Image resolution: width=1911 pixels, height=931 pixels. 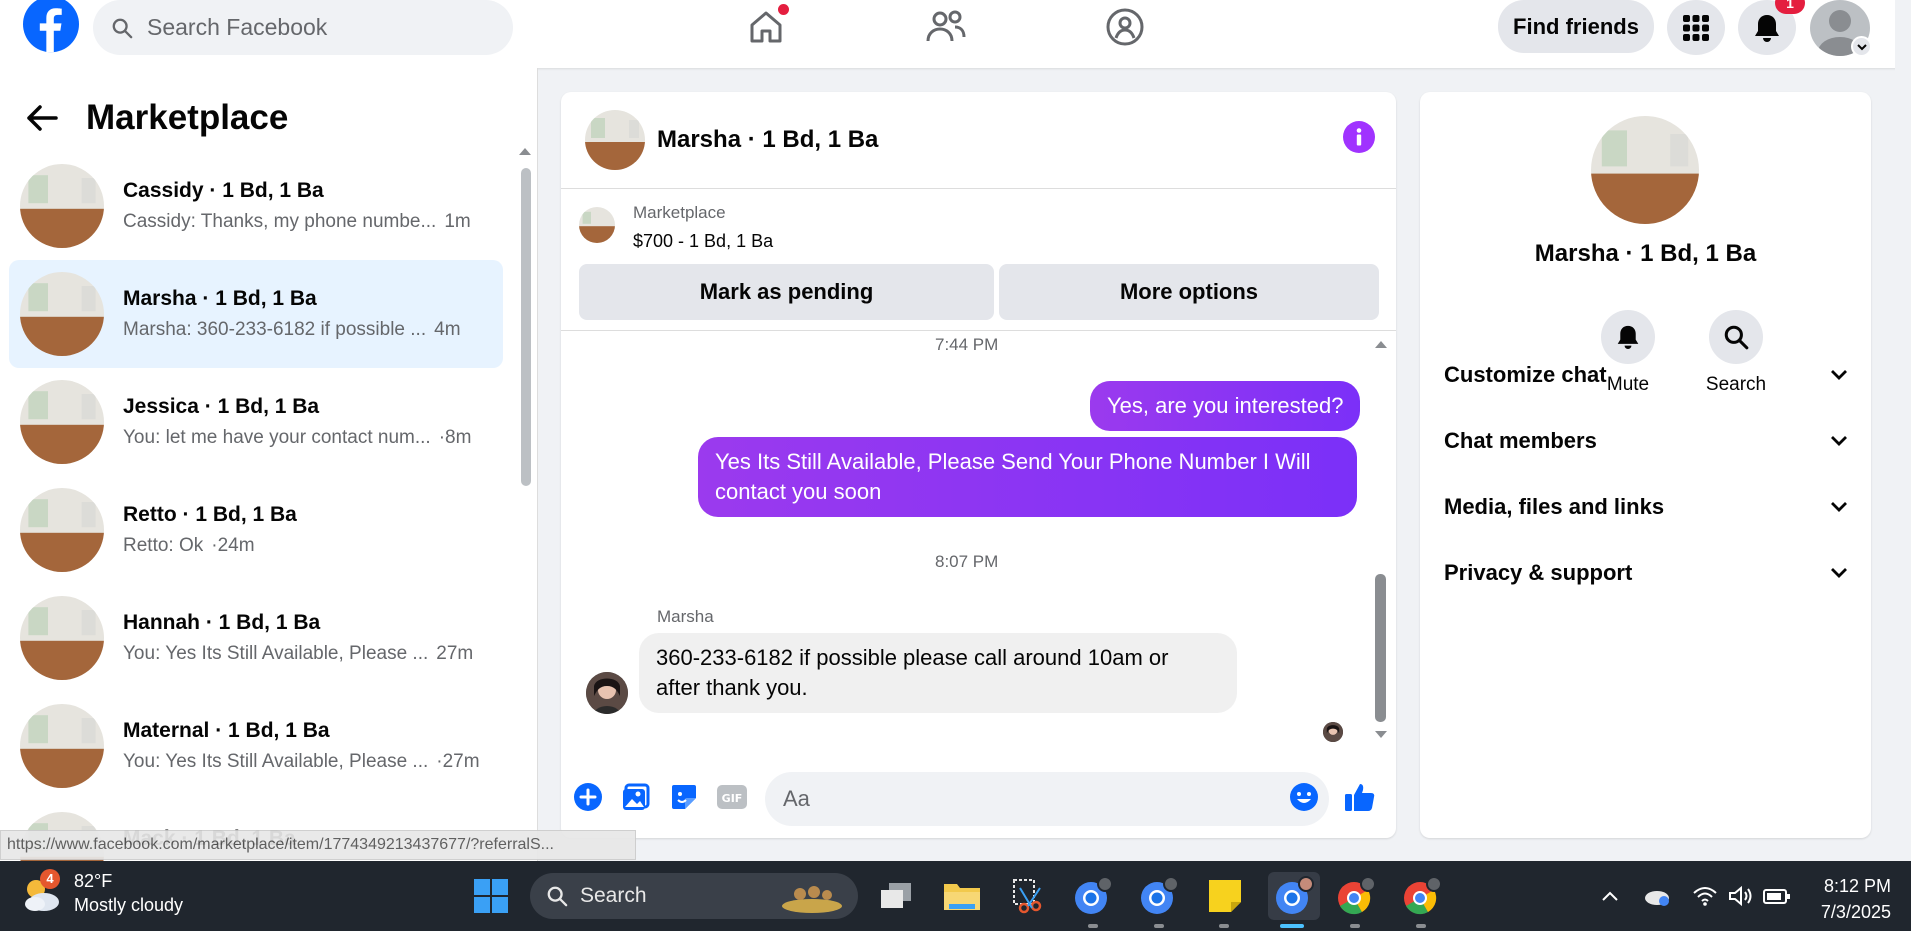 What do you see at coordinates (1610, 896) in the screenshot?
I see `show-hidden-icons-button` at bounding box center [1610, 896].